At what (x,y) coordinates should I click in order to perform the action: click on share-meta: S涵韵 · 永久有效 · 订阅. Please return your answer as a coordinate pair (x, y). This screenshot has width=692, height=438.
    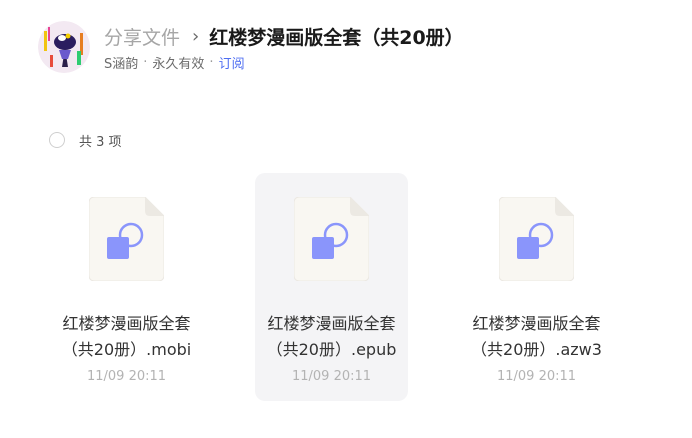
    Looking at the image, I should click on (174, 62).